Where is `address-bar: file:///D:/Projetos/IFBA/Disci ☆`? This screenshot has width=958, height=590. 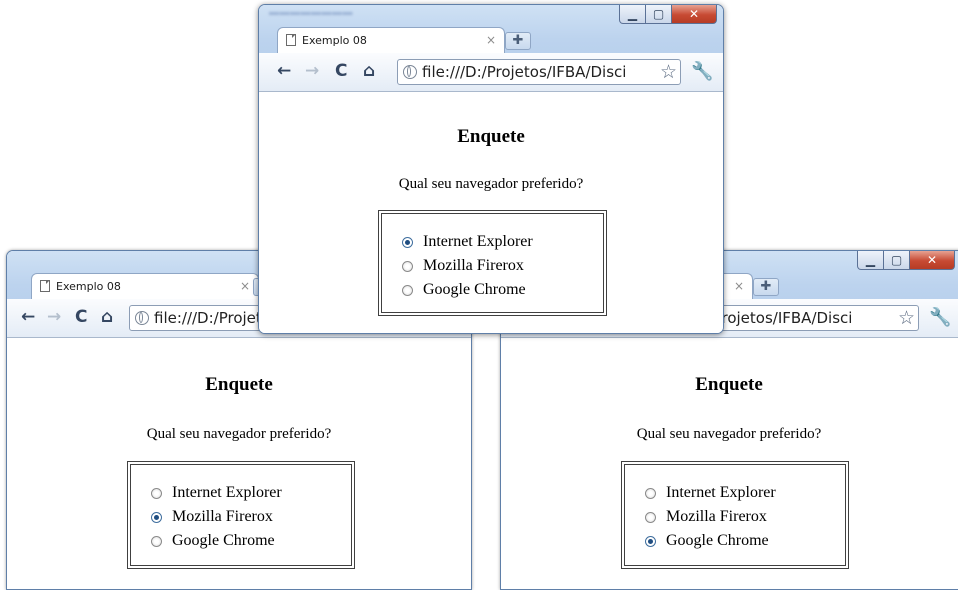
address-bar: file:///D:/Projetos/IFBA/Disci ☆ is located at coordinates (539, 72).